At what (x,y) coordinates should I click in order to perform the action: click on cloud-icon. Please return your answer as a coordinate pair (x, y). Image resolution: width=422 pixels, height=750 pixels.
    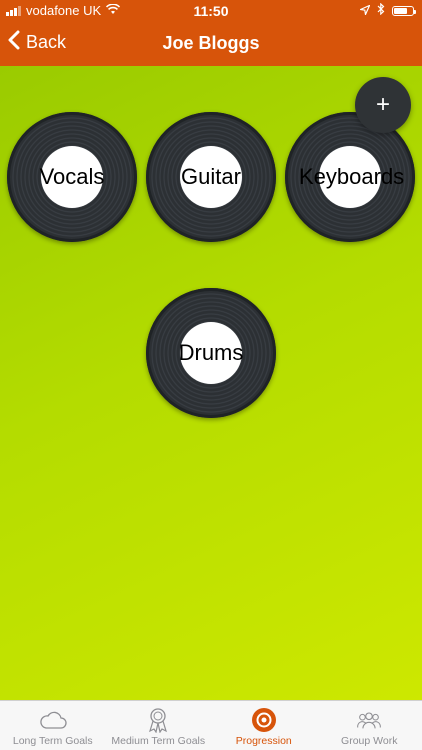
    Looking at the image, I should click on (53, 720).